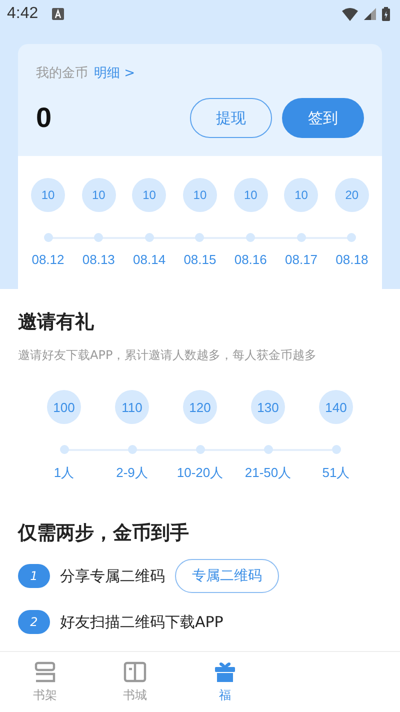  I want to click on tier-label: 21-50人, so click(268, 473).